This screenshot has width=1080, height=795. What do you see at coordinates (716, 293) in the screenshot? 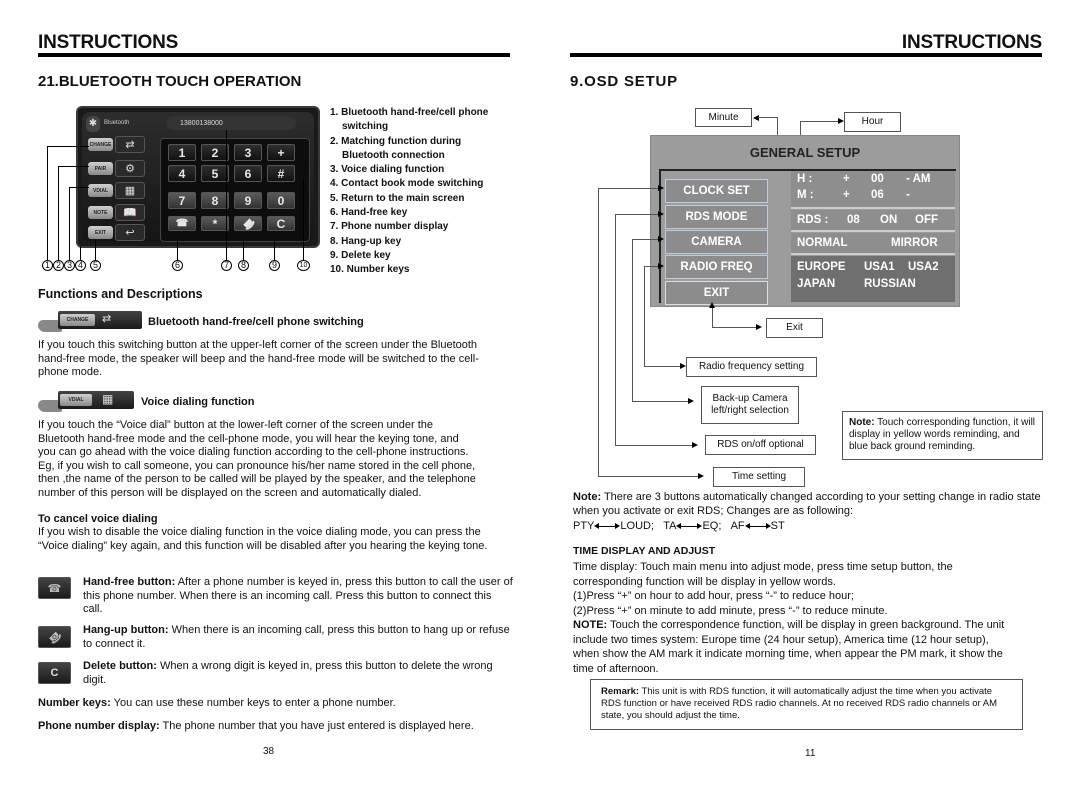
I see `osd-exit-button: EXIT` at bounding box center [716, 293].